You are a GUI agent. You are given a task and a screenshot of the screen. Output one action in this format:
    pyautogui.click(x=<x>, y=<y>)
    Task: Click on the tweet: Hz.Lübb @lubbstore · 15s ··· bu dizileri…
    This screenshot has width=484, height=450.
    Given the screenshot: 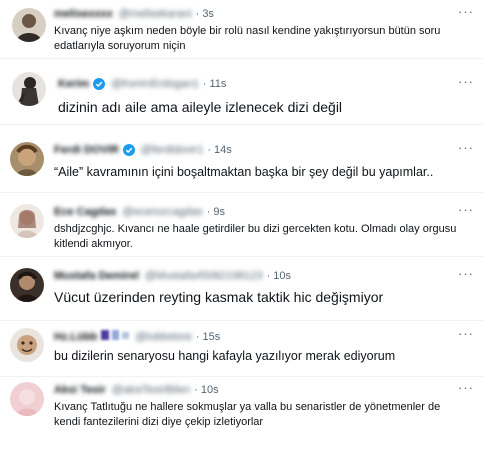 What is the action you would take?
    pyautogui.click(x=242, y=348)
    